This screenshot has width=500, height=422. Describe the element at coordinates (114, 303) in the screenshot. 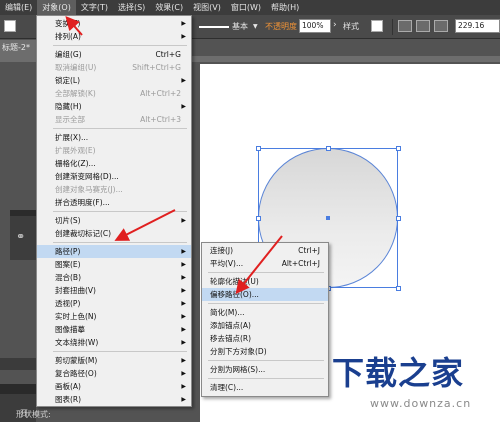

I see `menu-item: 透视(P) ▶` at that location.